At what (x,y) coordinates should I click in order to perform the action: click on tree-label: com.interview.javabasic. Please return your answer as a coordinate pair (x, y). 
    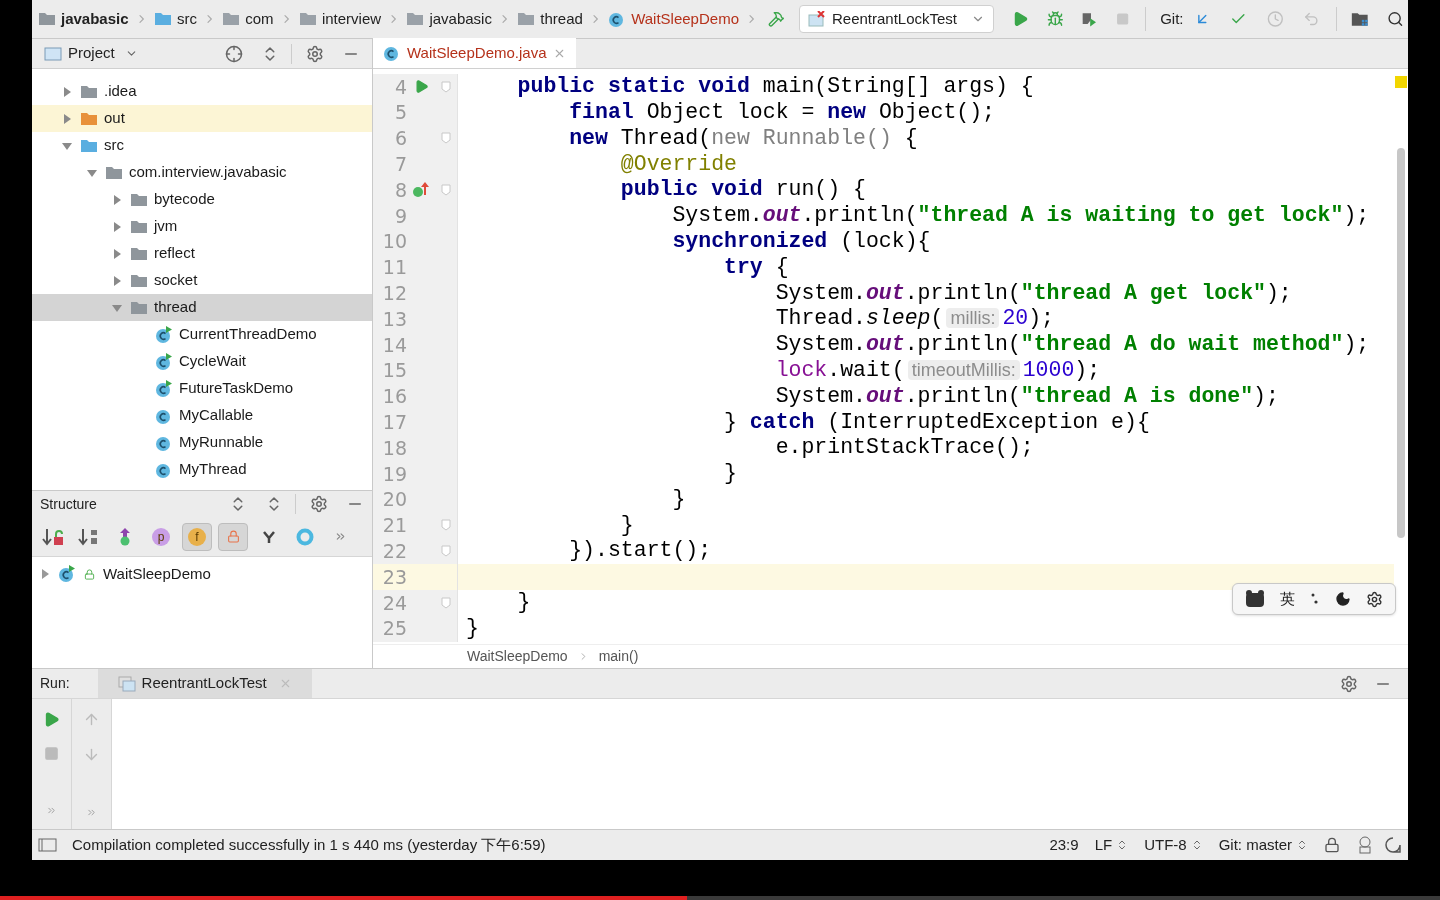
    Looking at the image, I should click on (208, 172).